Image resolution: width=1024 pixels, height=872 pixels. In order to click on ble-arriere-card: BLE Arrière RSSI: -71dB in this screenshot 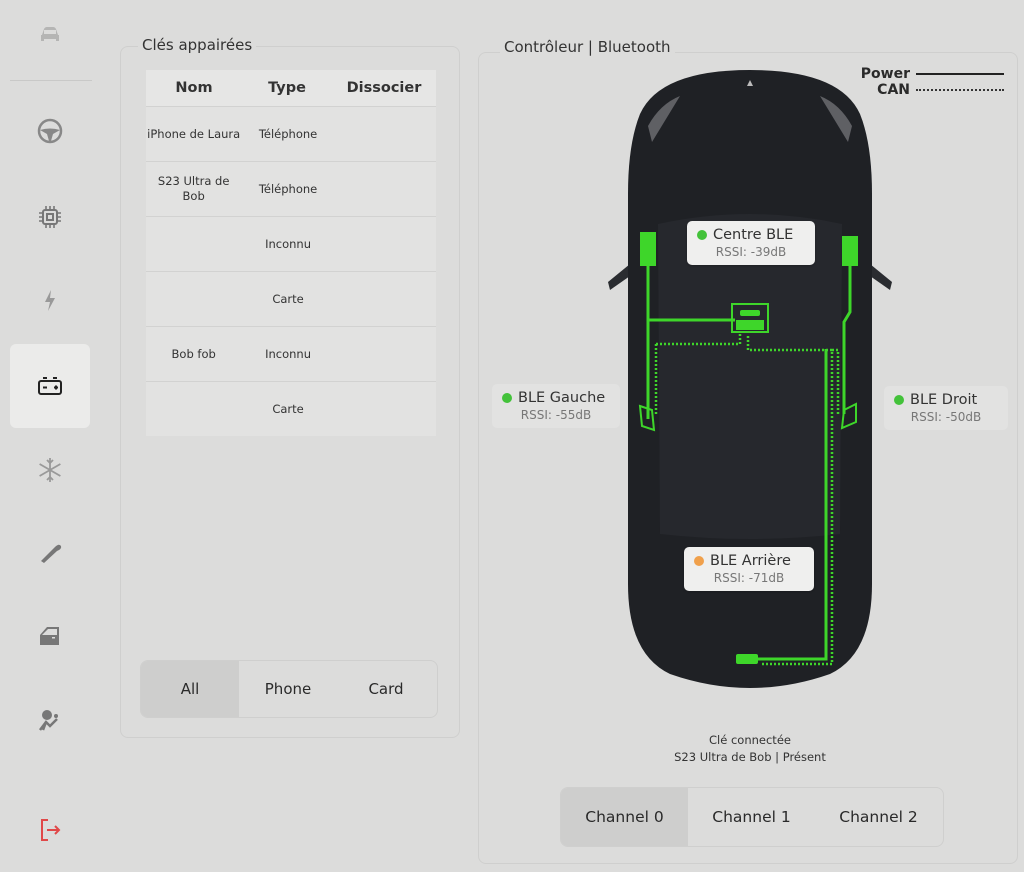, I will do `click(749, 569)`.